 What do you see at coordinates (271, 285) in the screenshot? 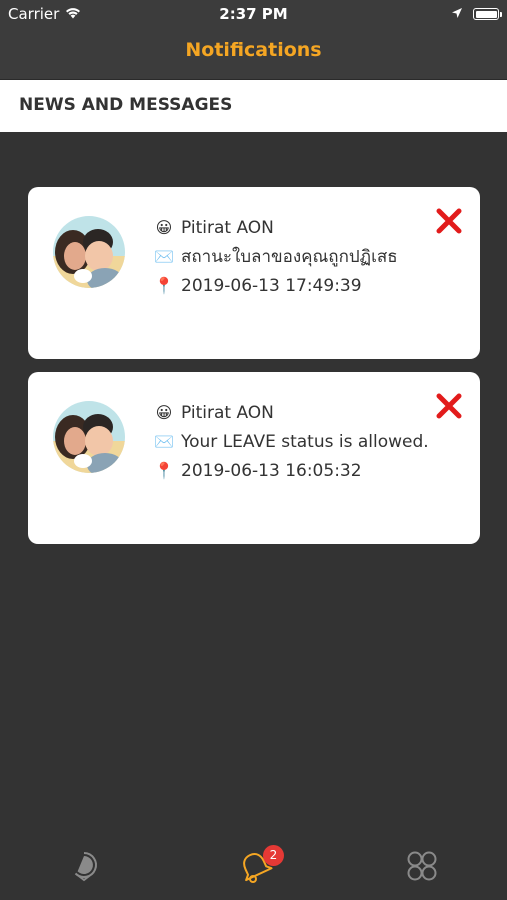
I see `message-datetime: 2019-06-13 17:49:39` at bounding box center [271, 285].